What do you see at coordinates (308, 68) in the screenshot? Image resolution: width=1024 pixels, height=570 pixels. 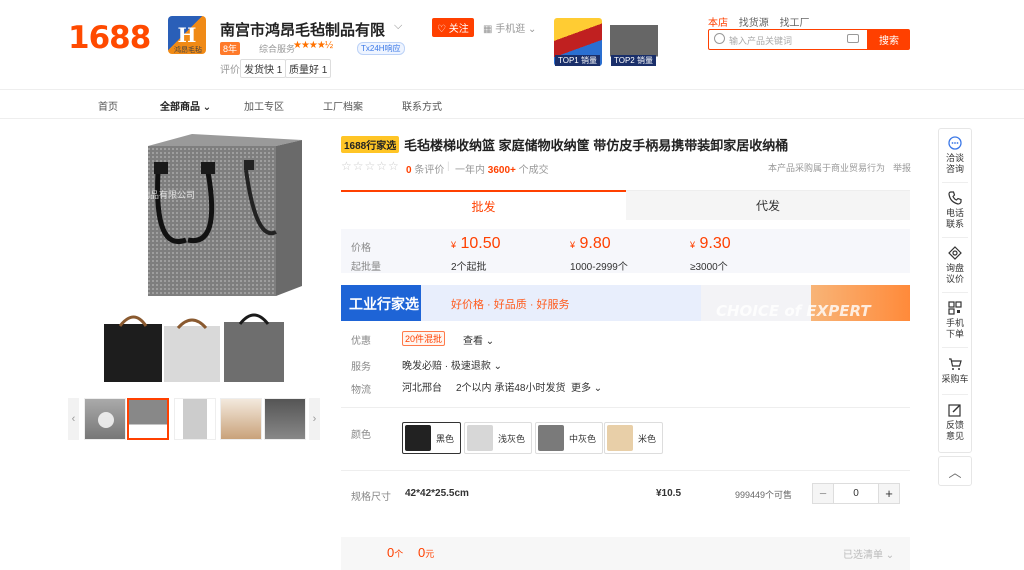 I see `eval-tag: 质量好 1` at bounding box center [308, 68].